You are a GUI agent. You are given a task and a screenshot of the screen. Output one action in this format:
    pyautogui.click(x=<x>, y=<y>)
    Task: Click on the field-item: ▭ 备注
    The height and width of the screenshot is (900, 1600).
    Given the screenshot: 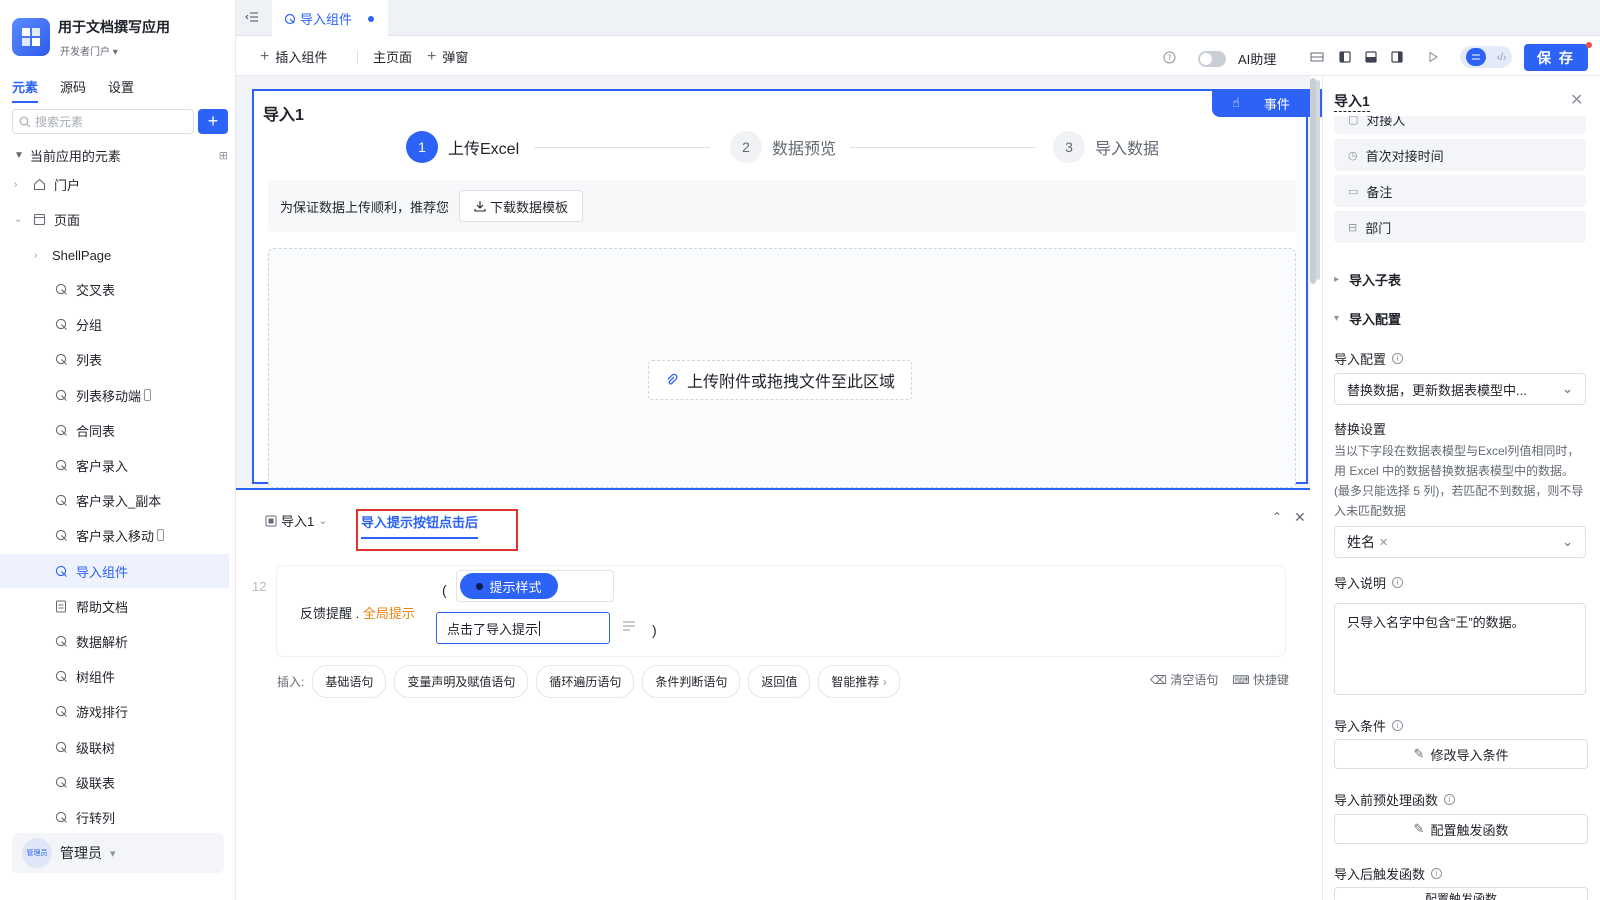 What is the action you would take?
    pyautogui.click(x=1460, y=191)
    